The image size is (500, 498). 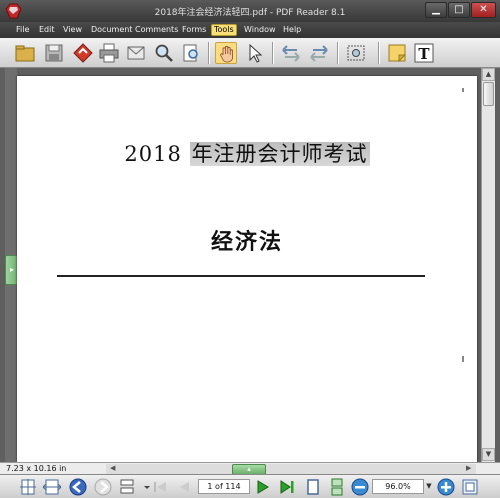 What do you see at coordinates (488, 94) in the screenshot?
I see `scroll-thumb` at bounding box center [488, 94].